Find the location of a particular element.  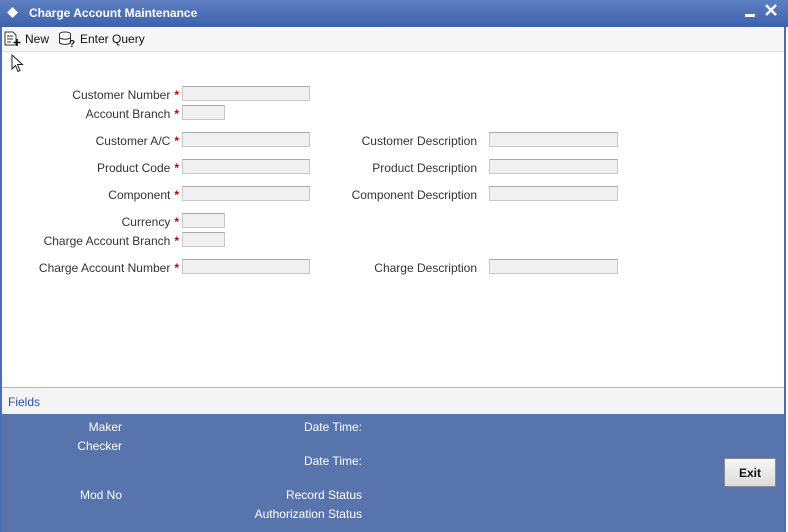

fields-bar: Fields is located at coordinates (393, 400).